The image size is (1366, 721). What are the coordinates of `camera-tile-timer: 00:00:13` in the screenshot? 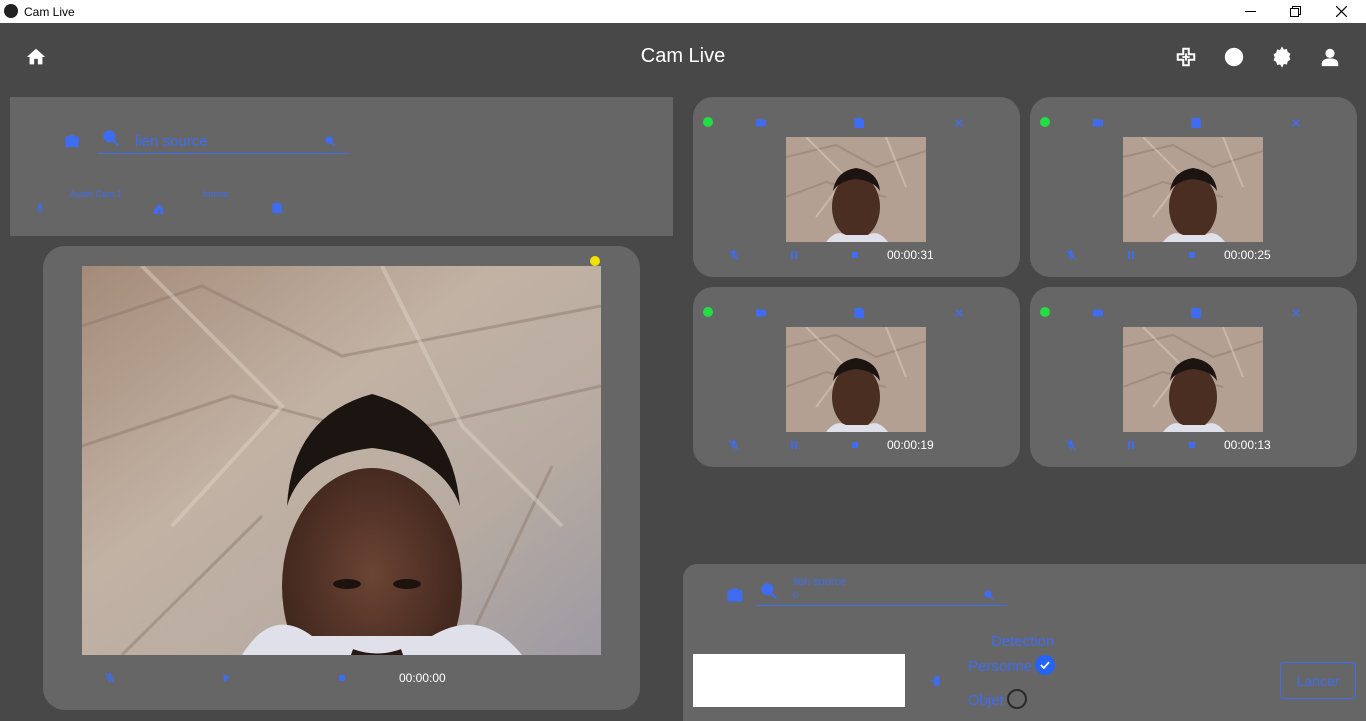 It's located at (1247, 445).